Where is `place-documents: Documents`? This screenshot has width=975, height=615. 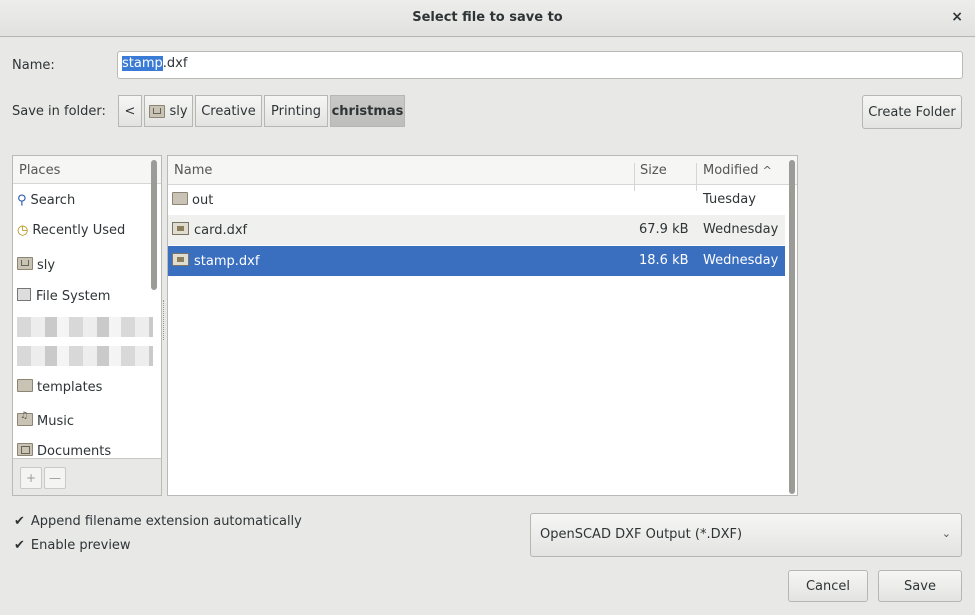 place-documents: Documents is located at coordinates (64, 451).